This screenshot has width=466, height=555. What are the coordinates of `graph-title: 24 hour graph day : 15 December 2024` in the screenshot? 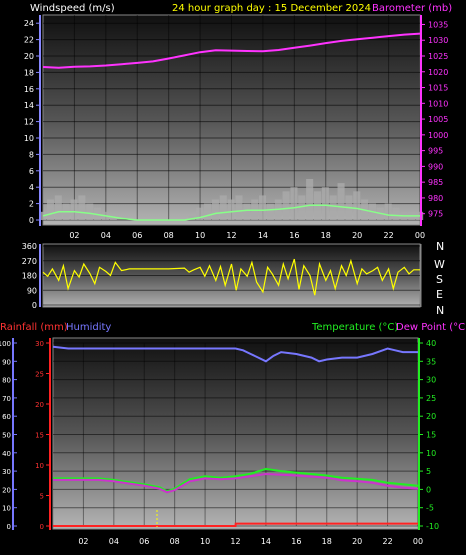 It's located at (271, 8).